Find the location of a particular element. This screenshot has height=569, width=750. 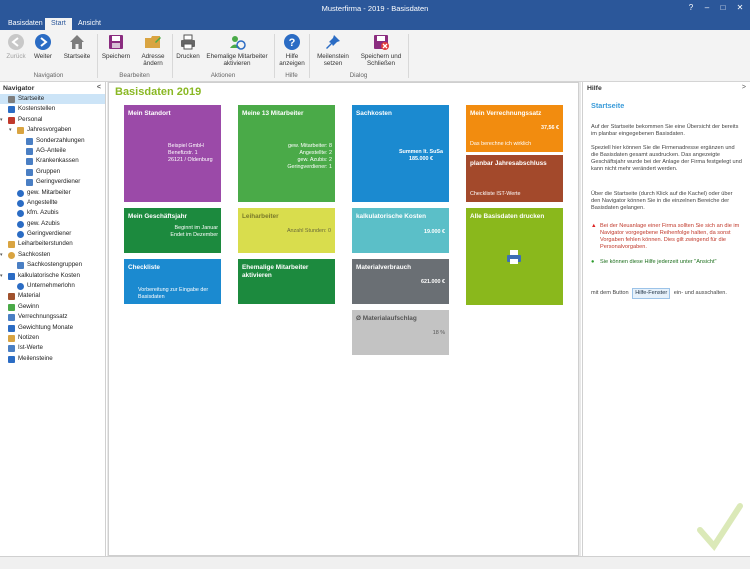

navigator-title: Navigator is located at coordinates (19, 88).